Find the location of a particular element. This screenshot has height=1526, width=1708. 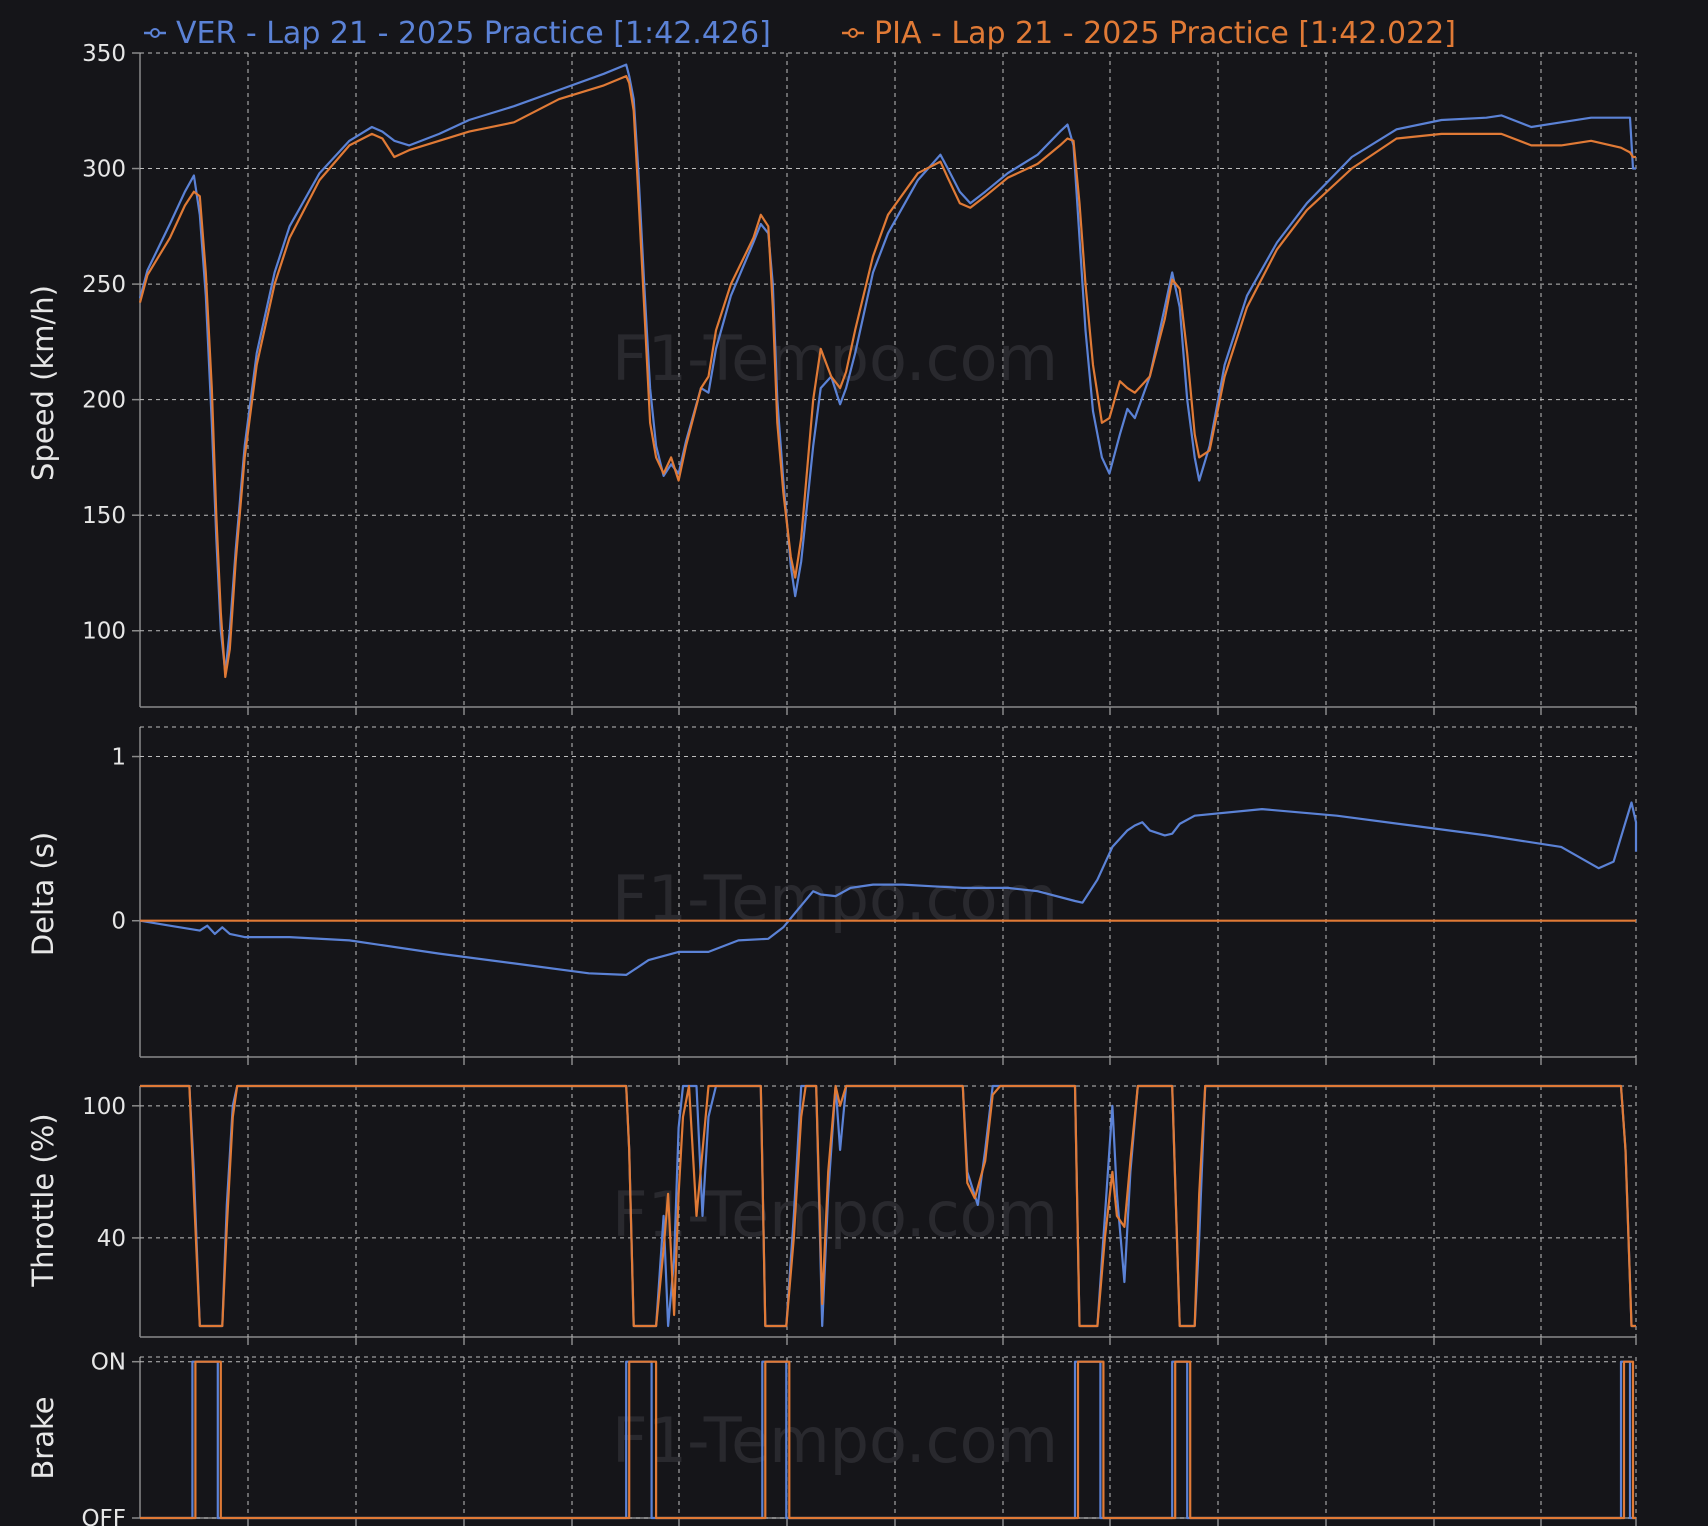

legend-label-ver: VER - Lap 21 - 2025 Practice [1:42.426] is located at coordinates (473, 33).